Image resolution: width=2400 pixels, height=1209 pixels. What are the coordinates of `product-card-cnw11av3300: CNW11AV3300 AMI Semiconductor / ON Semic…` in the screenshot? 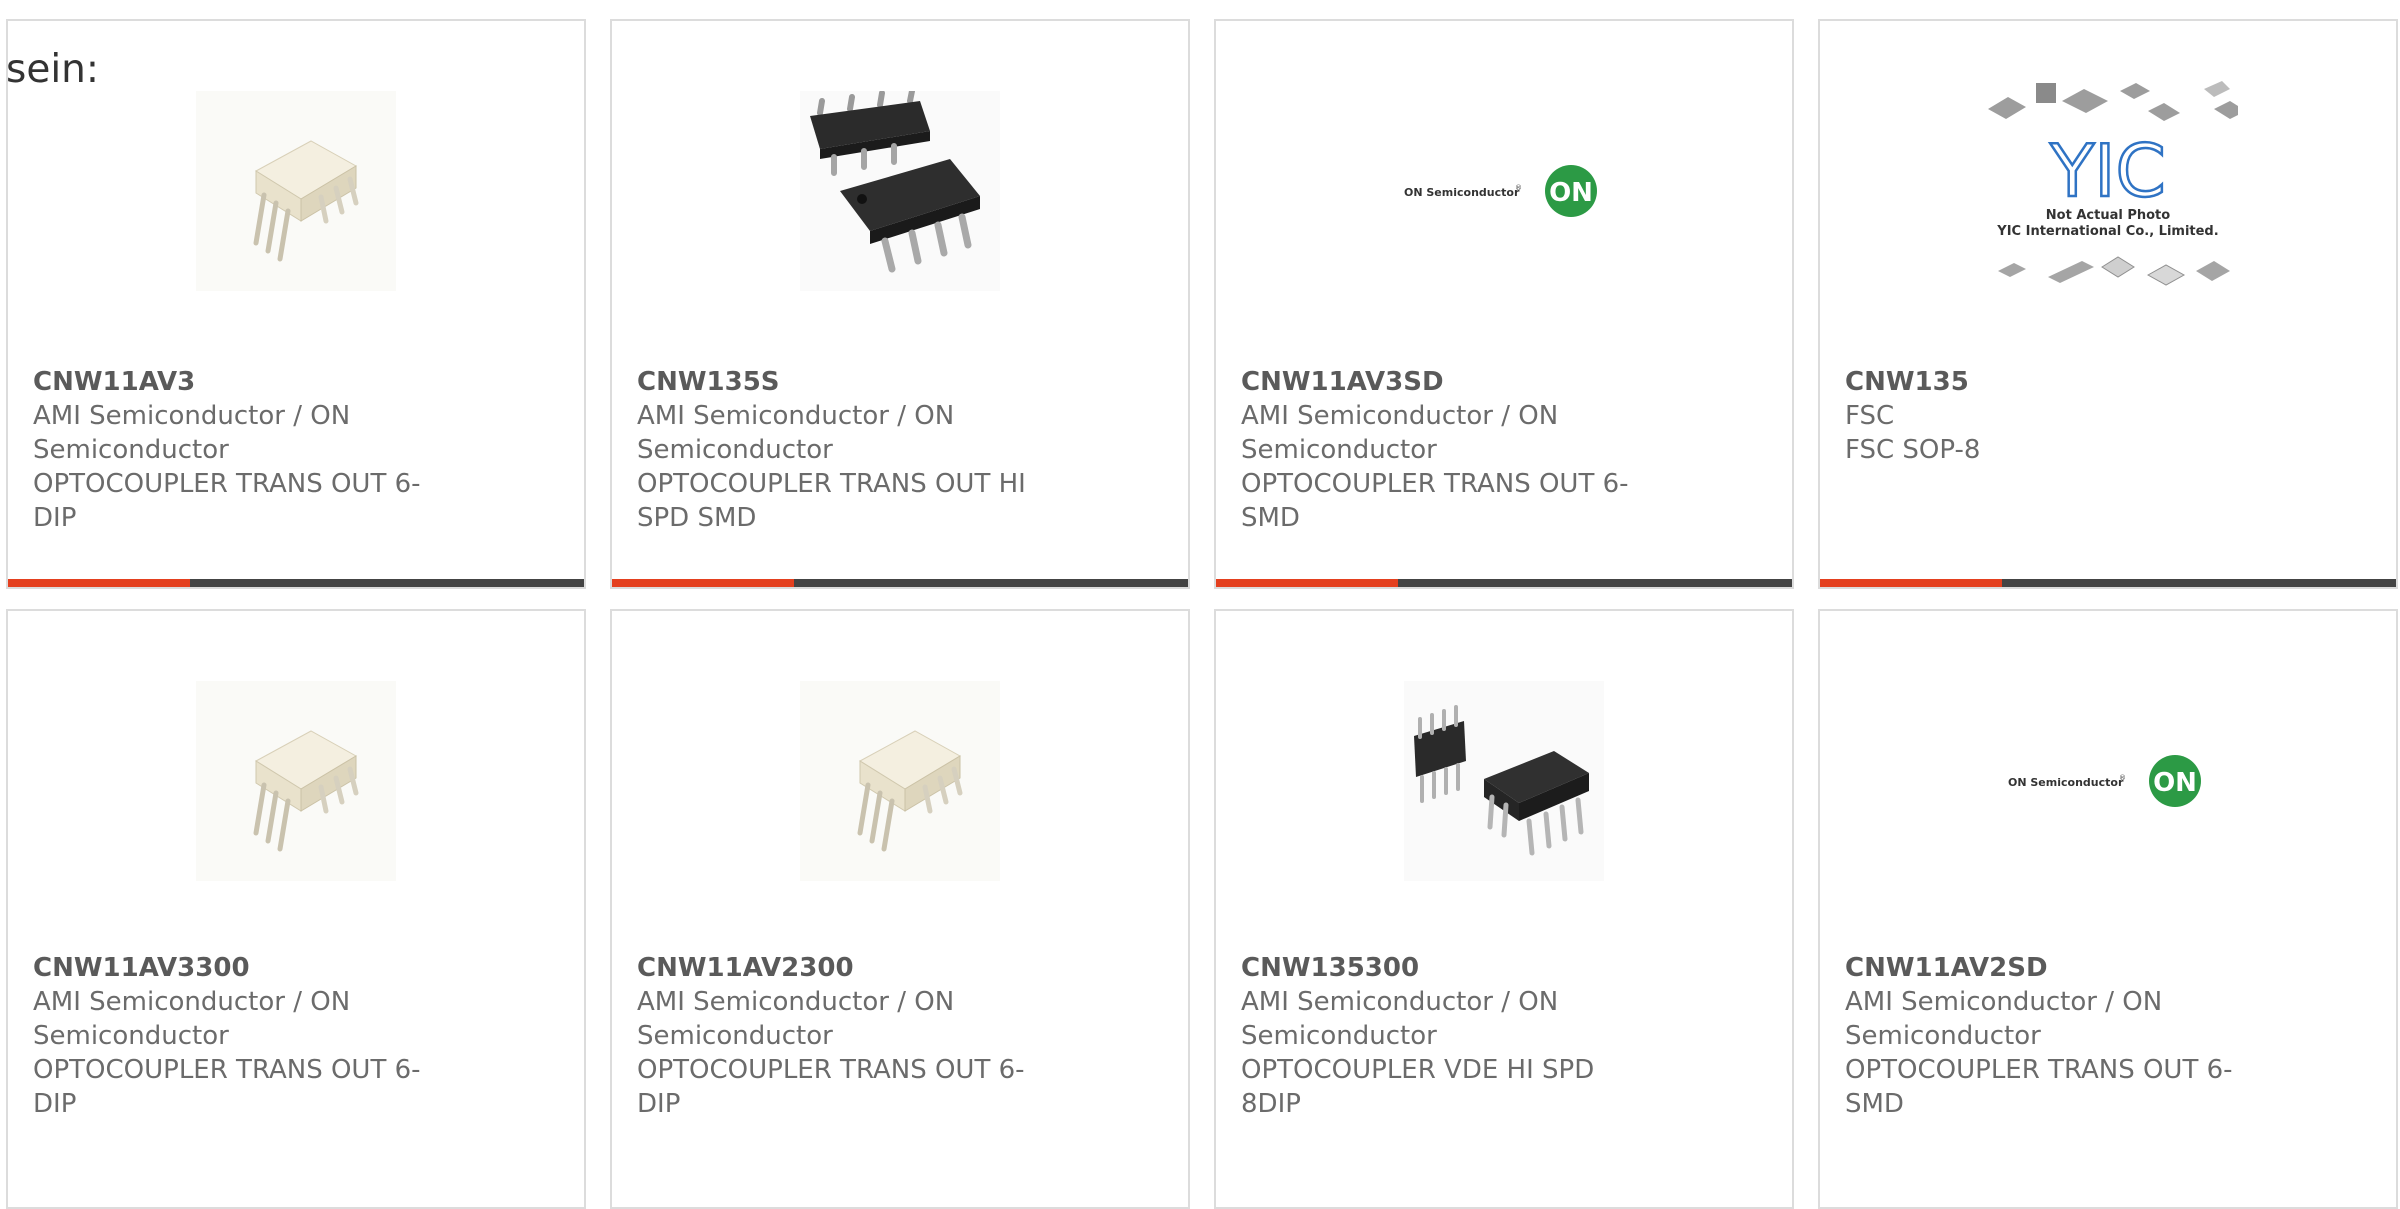 It's located at (296, 909).